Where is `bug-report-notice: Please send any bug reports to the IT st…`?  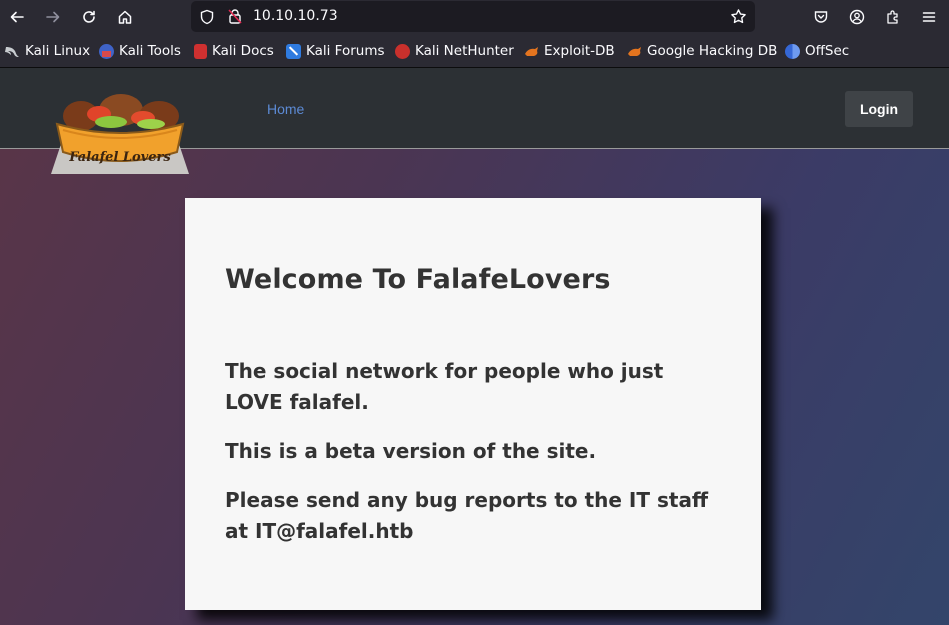 bug-report-notice: Please send any bug reports to the IT st… is located at coordinates (467, 515).